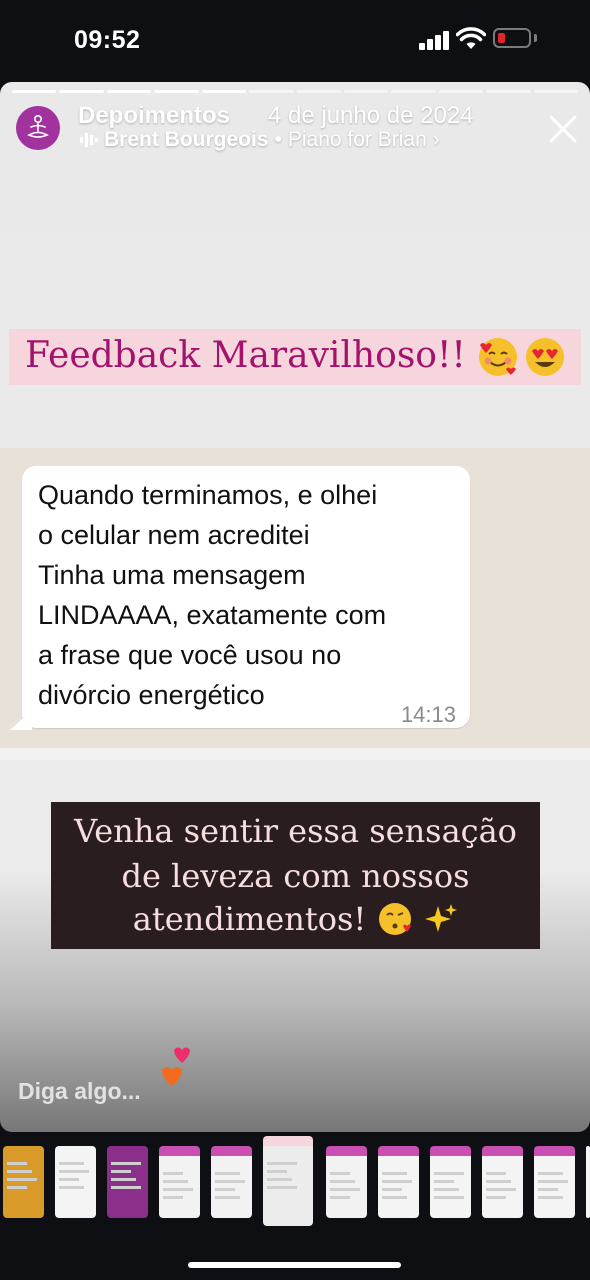  Describe the element at coordinates (295, 754) in the screenshot. I see `chat-input-strip` at that location.